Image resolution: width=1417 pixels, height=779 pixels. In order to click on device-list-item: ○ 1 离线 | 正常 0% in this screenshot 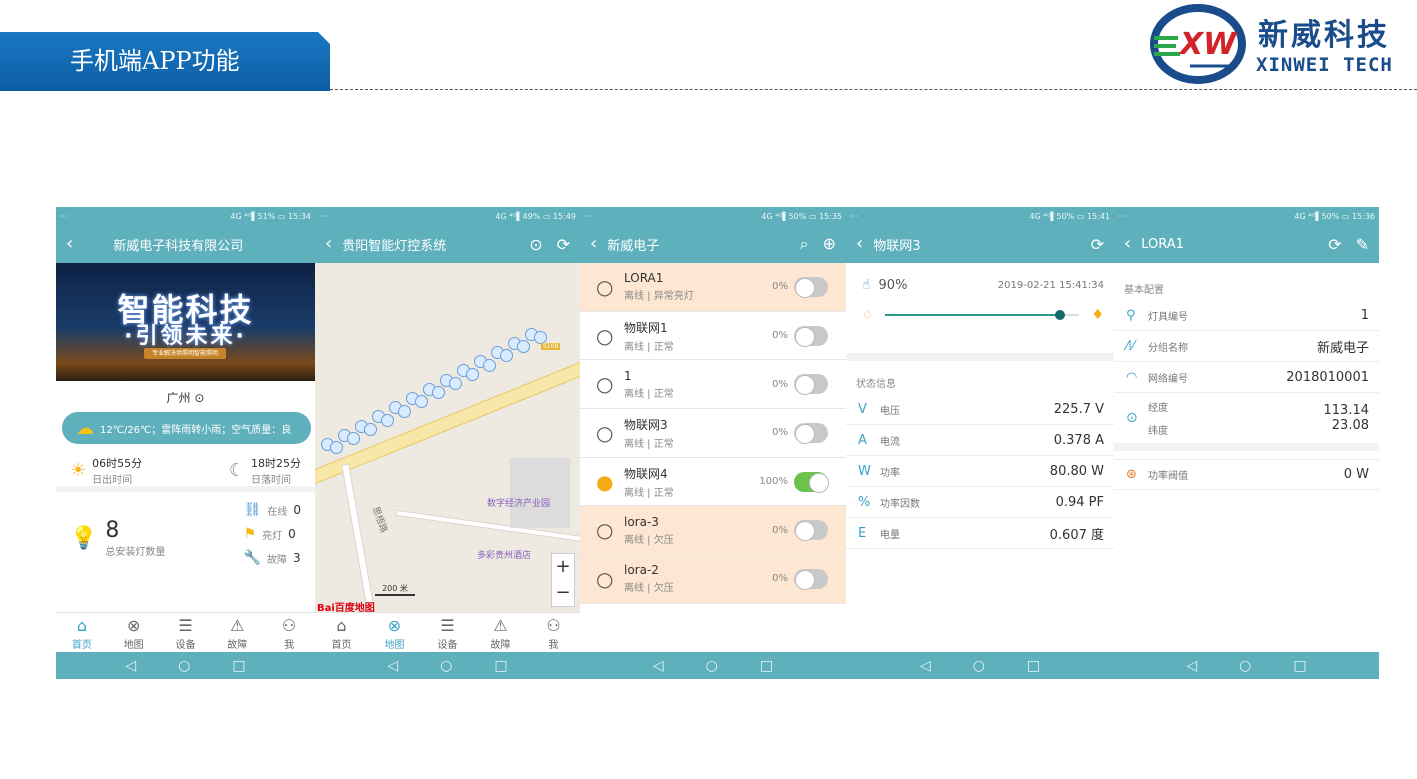, I will do `click(713, 385)`.